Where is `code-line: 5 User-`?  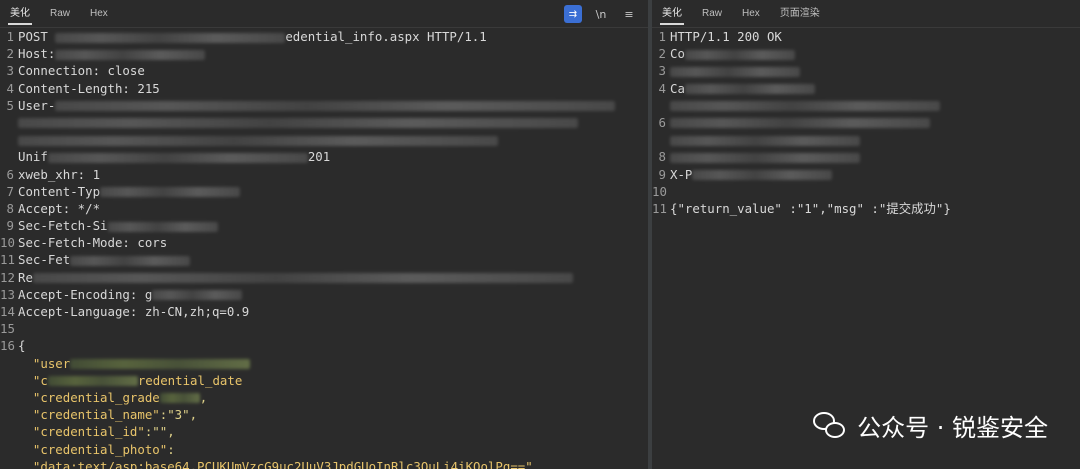
code-line: 5 User- is located at coordinates (324, 105).